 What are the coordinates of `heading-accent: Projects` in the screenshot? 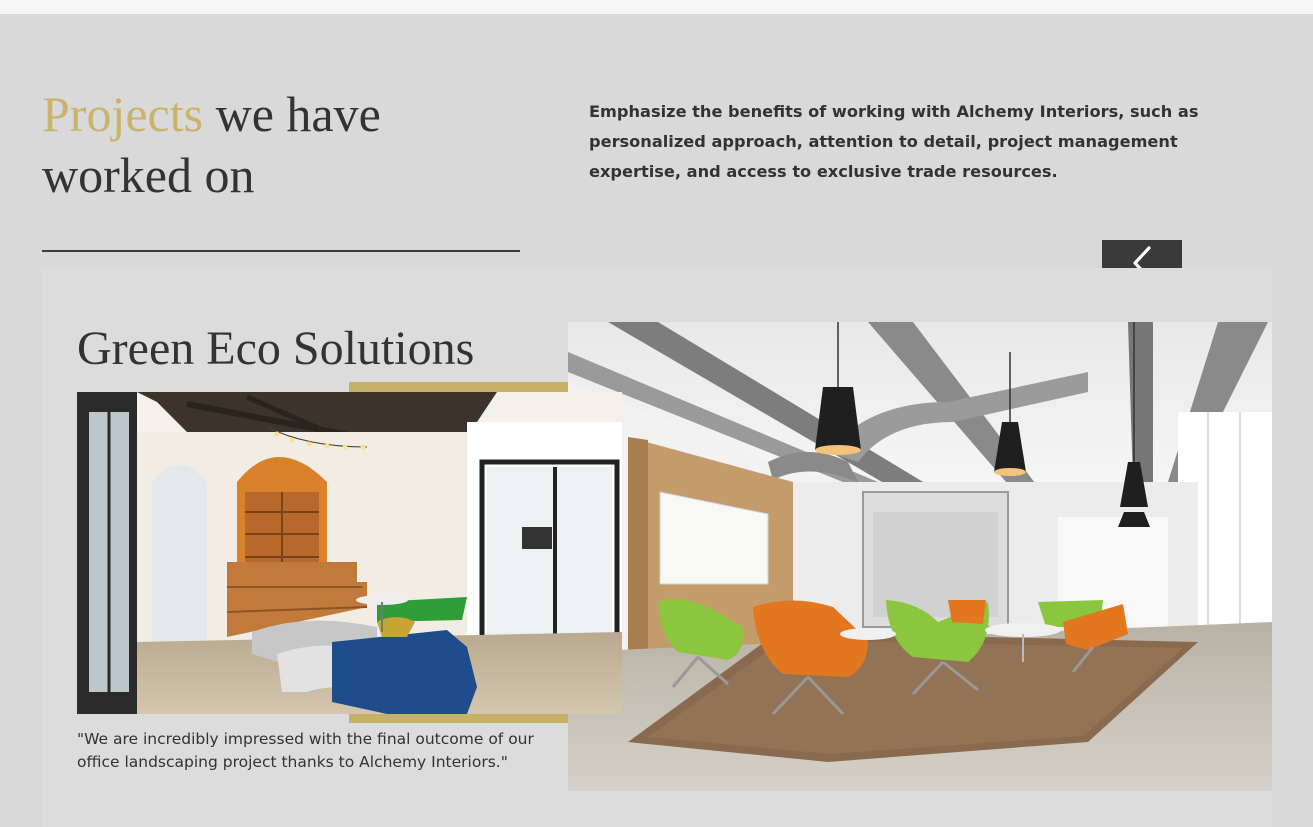 It's located at (123, 114).